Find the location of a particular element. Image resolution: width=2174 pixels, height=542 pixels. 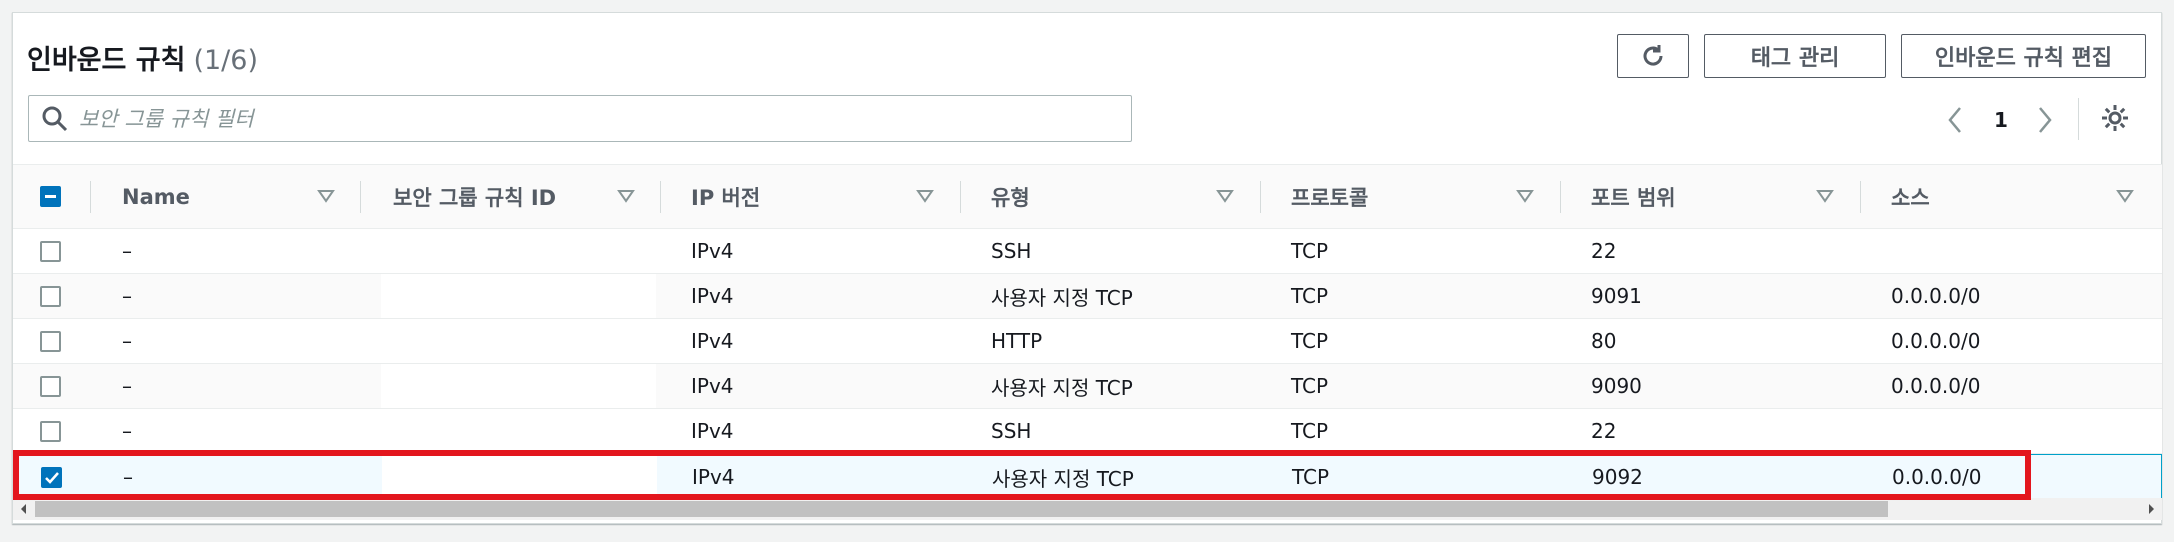

scroll-right-arrow-icon is located at coordinates (2151, 509).